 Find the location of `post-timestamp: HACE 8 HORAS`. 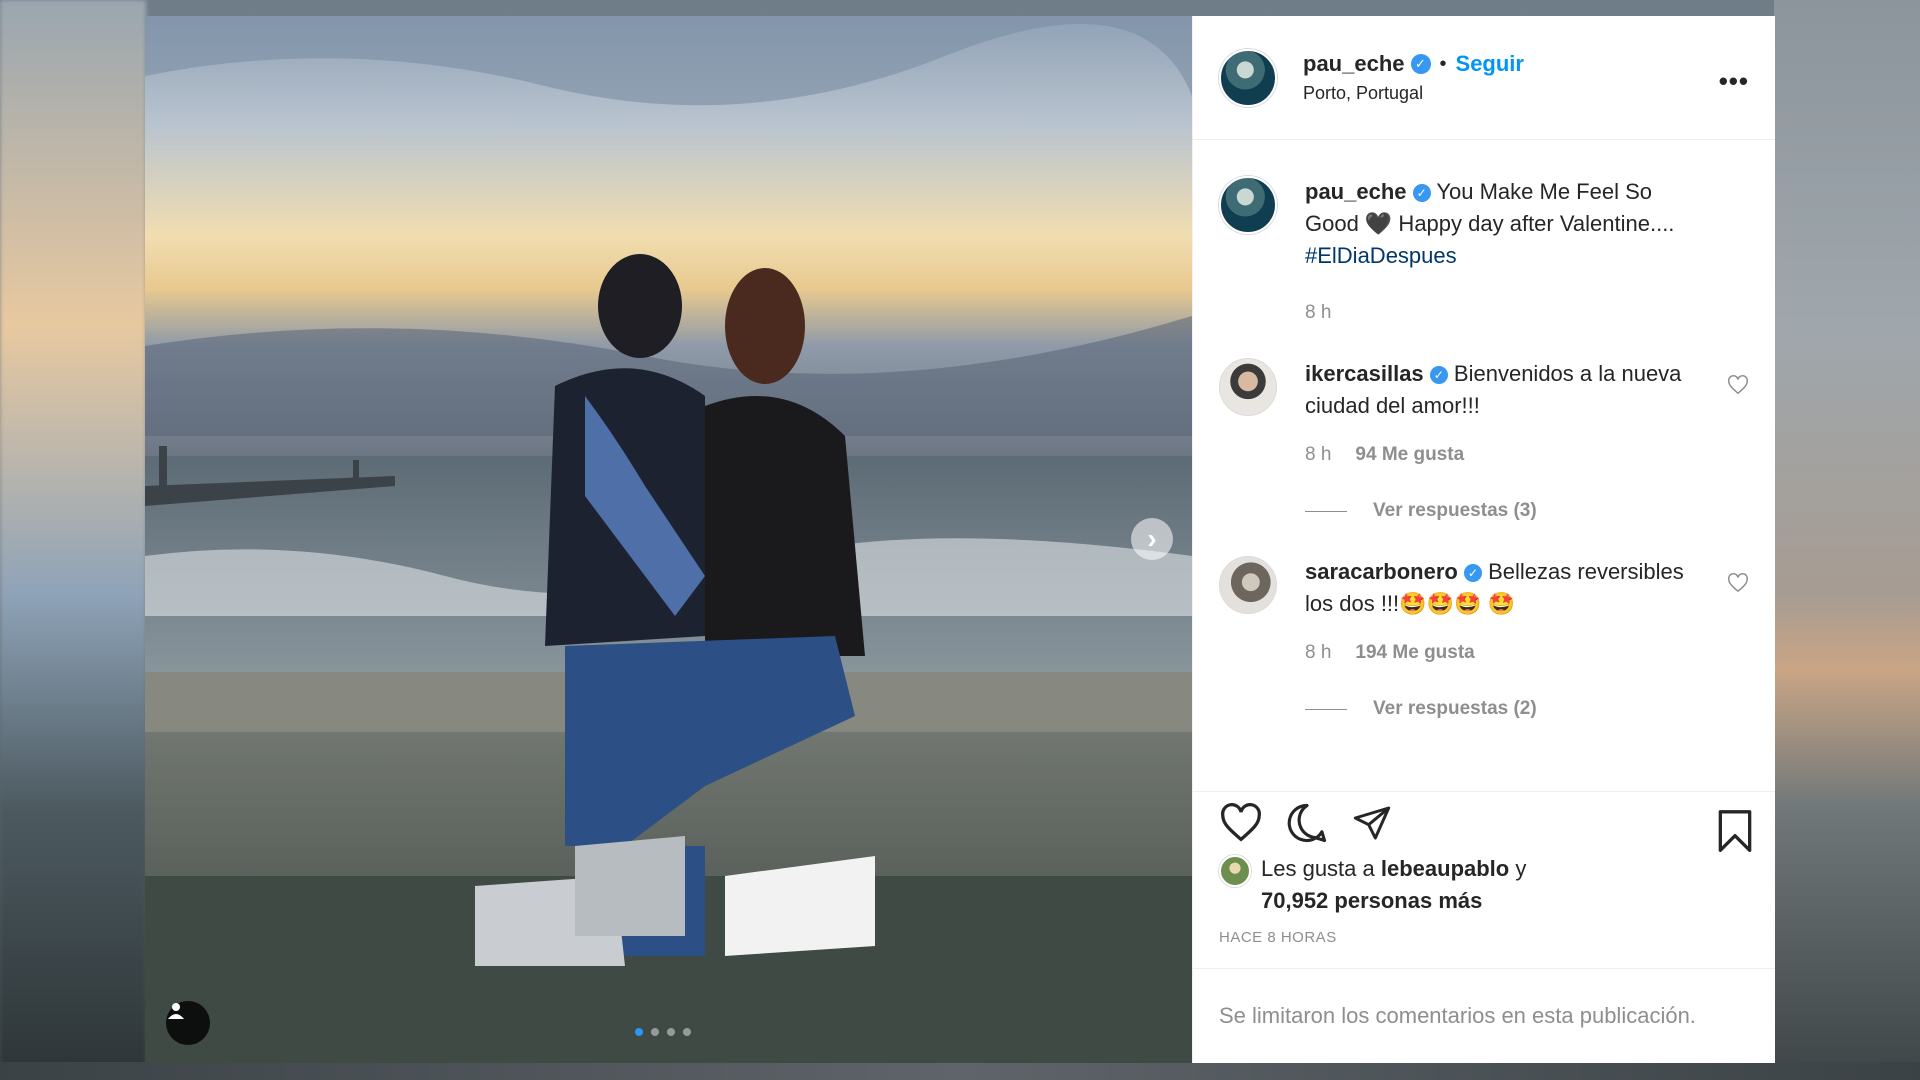

post-timestamp: HACE 8 HORAS is located at coordinates (1484, 943).